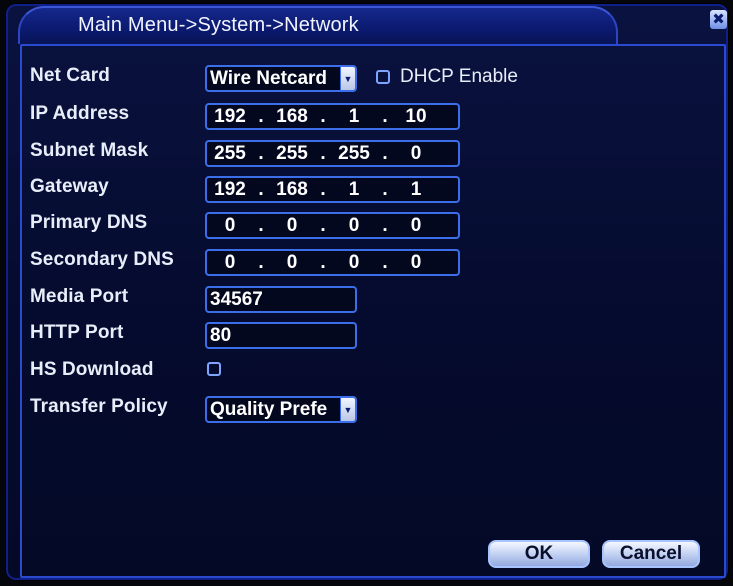 This screenshot has height=586, width=733. What do you see at coordinates (292, 189) in the screenshot?
I see `gateway-octet-2: 168` at bounding box center [292, 189].